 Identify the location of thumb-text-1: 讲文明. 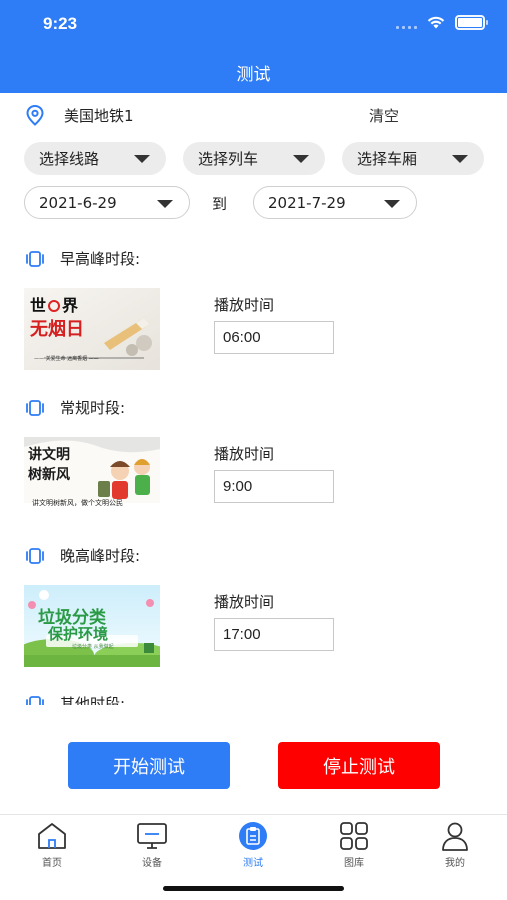
(49, 455).